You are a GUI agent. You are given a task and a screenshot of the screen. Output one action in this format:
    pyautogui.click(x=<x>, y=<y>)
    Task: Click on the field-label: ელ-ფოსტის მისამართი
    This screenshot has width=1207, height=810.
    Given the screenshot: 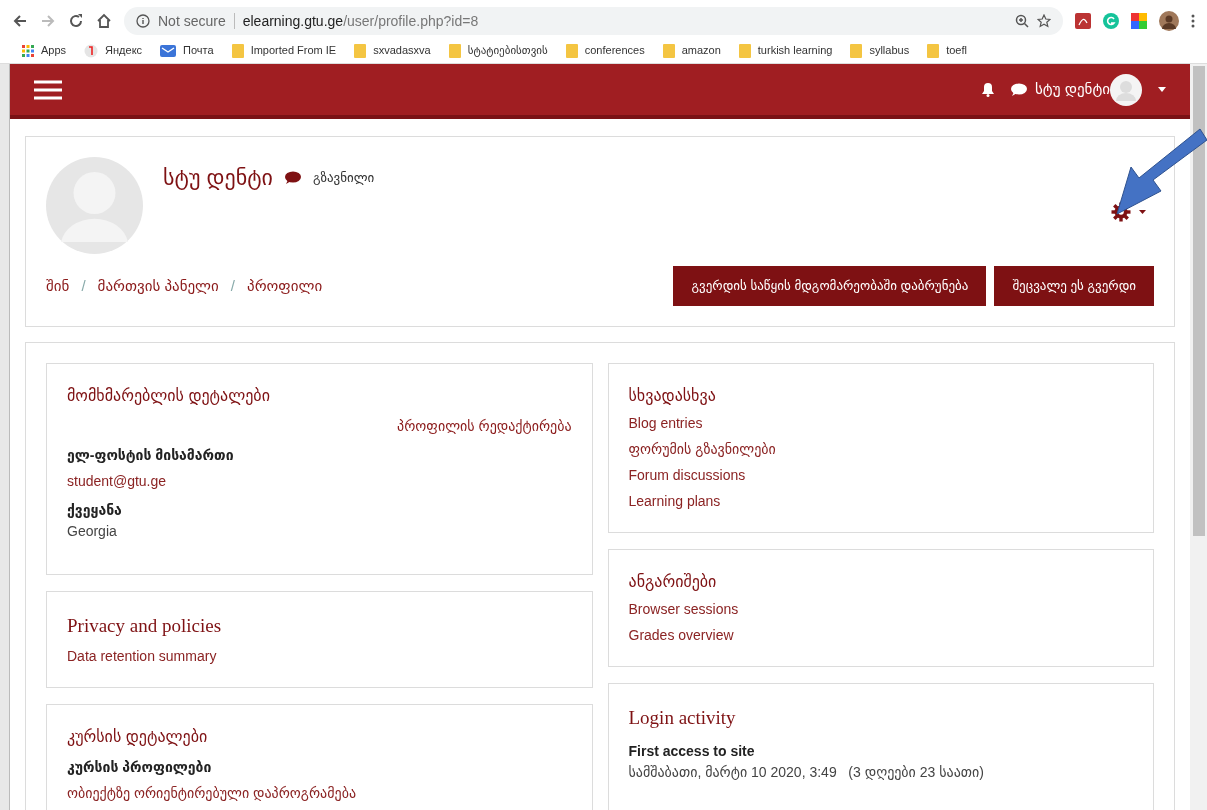 What is the action you would take?
    pyautogui.click(x=151, y=455)
    